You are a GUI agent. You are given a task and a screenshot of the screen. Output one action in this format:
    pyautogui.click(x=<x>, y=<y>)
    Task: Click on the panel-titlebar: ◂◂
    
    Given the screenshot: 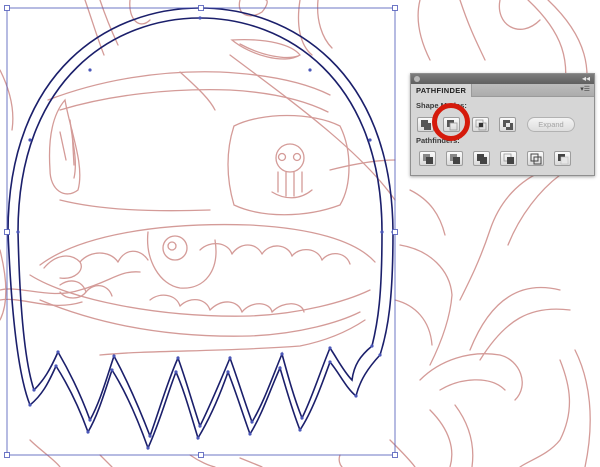 What is the action you would take?
    pyautogui.click(x=502, y=79)
    